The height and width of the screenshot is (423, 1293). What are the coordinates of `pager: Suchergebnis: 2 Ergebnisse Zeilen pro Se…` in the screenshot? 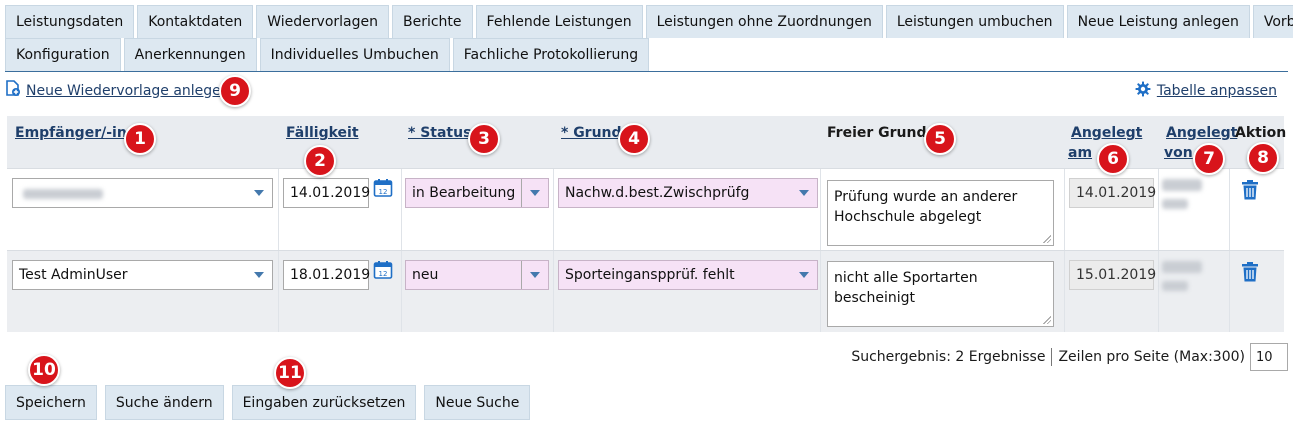 It's located at (1069, 357).